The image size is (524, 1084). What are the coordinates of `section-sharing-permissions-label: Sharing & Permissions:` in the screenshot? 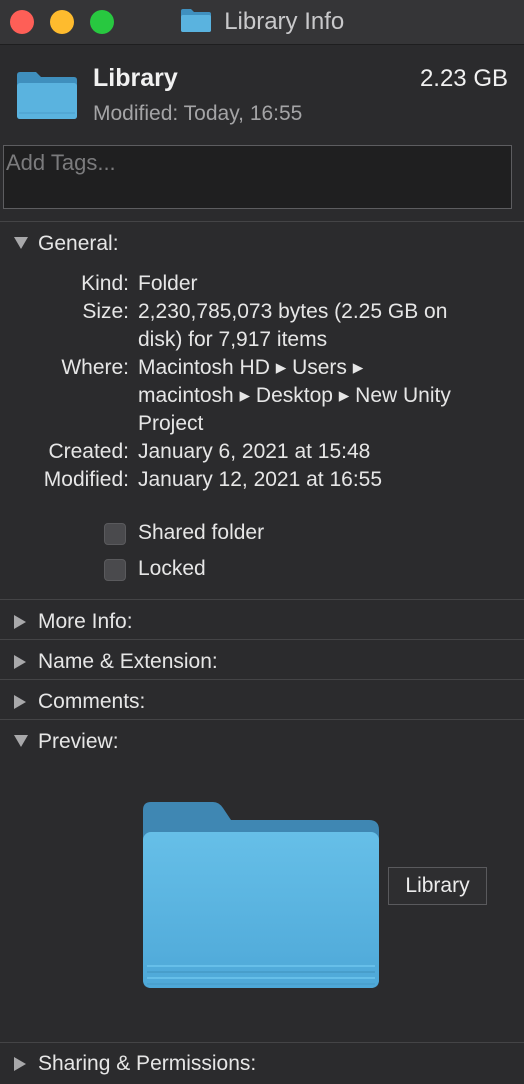 It's located at (147, 1063).